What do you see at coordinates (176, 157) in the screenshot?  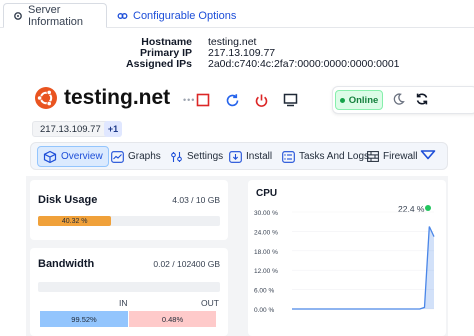 I see `sliders-icon` at bounding box center [176, 157].